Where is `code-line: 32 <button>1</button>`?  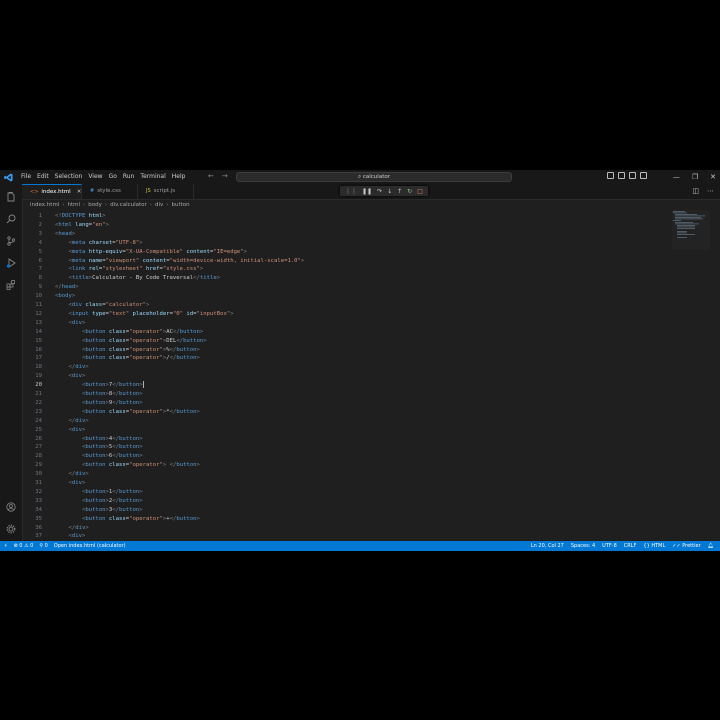
code-line: 32 <button>1</button> is located at coordinates (342, 492).